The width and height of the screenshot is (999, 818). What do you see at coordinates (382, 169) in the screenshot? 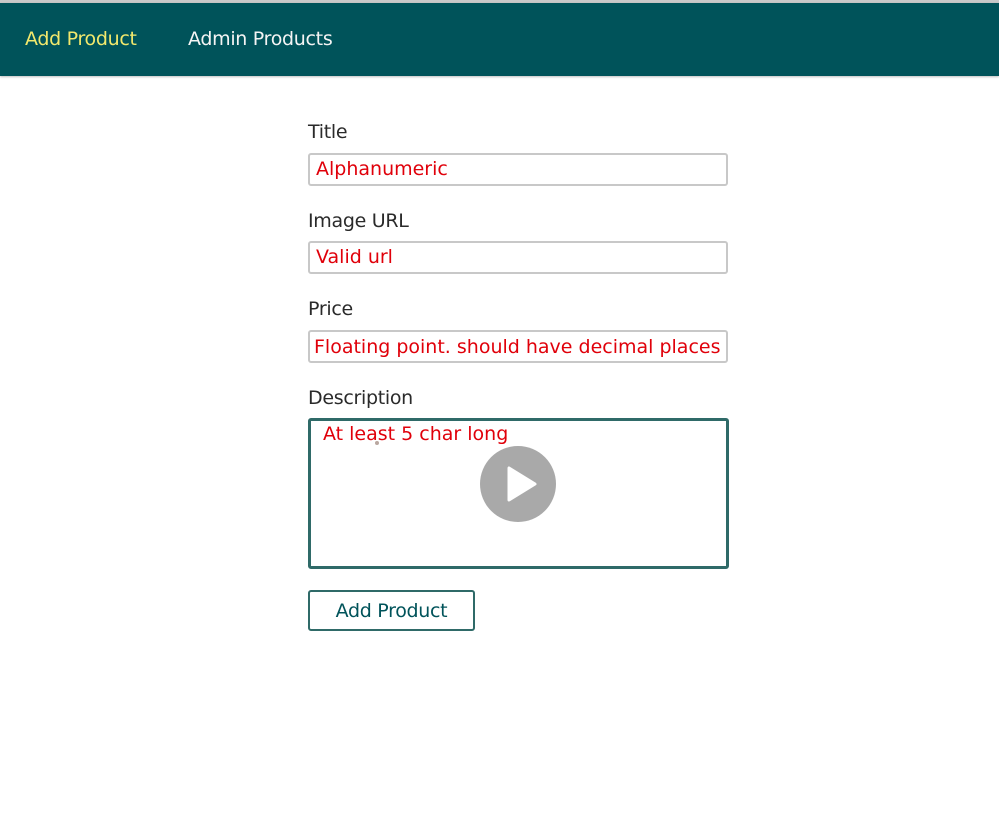
I see `title-hint: Alphanumeric` at bounding box center [382, 169].